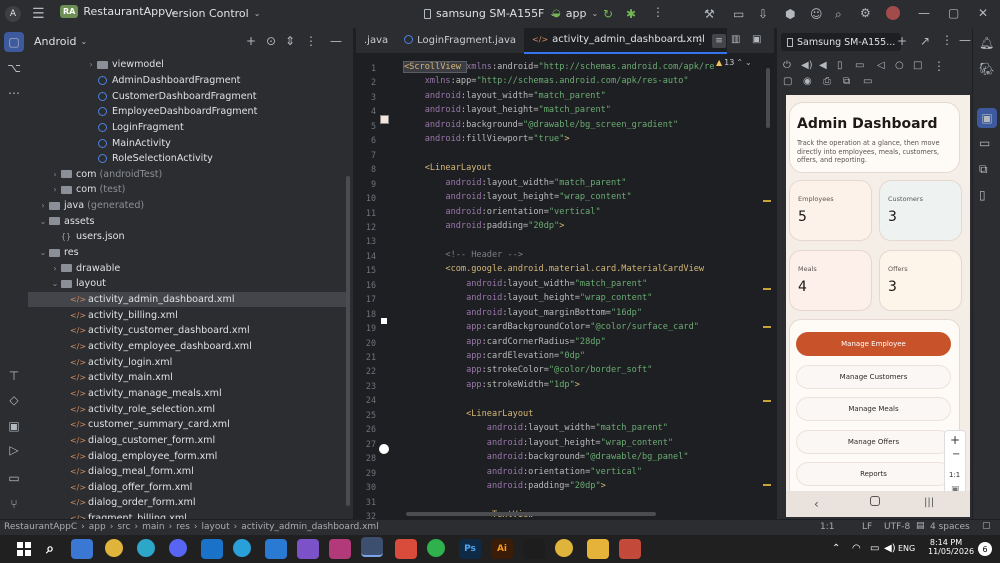  I want to click on project-scrollbar, so click(348, 341).